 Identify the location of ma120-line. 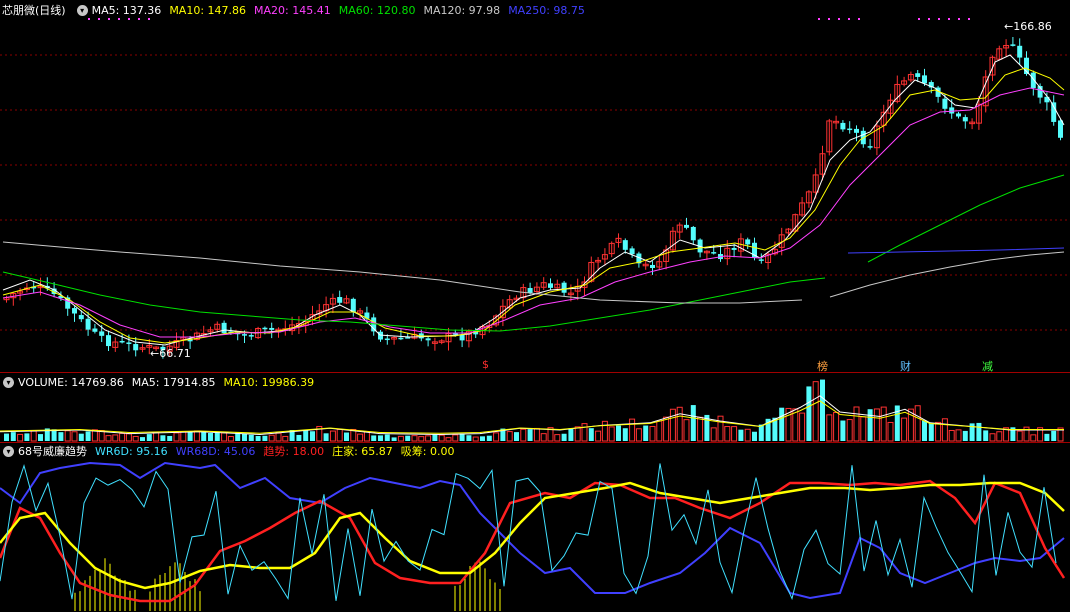
(402, 272).